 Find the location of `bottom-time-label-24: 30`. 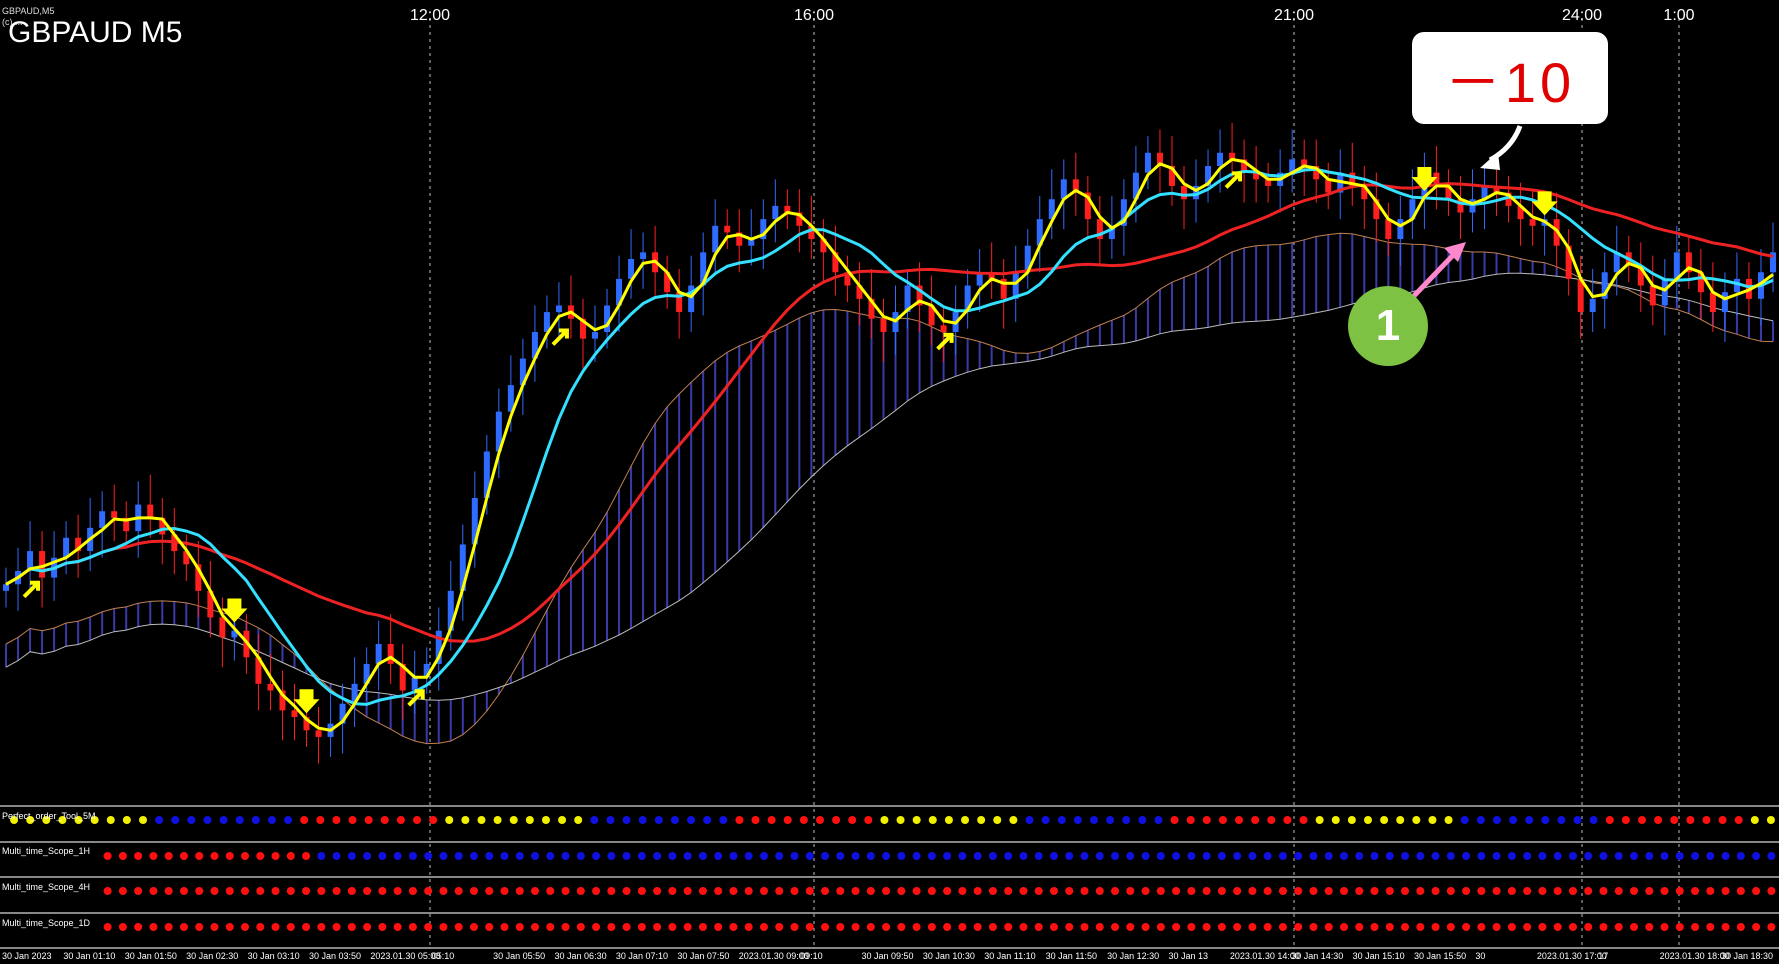

bottom-time-label-24: 30 is located at coordinates (1480, 956).